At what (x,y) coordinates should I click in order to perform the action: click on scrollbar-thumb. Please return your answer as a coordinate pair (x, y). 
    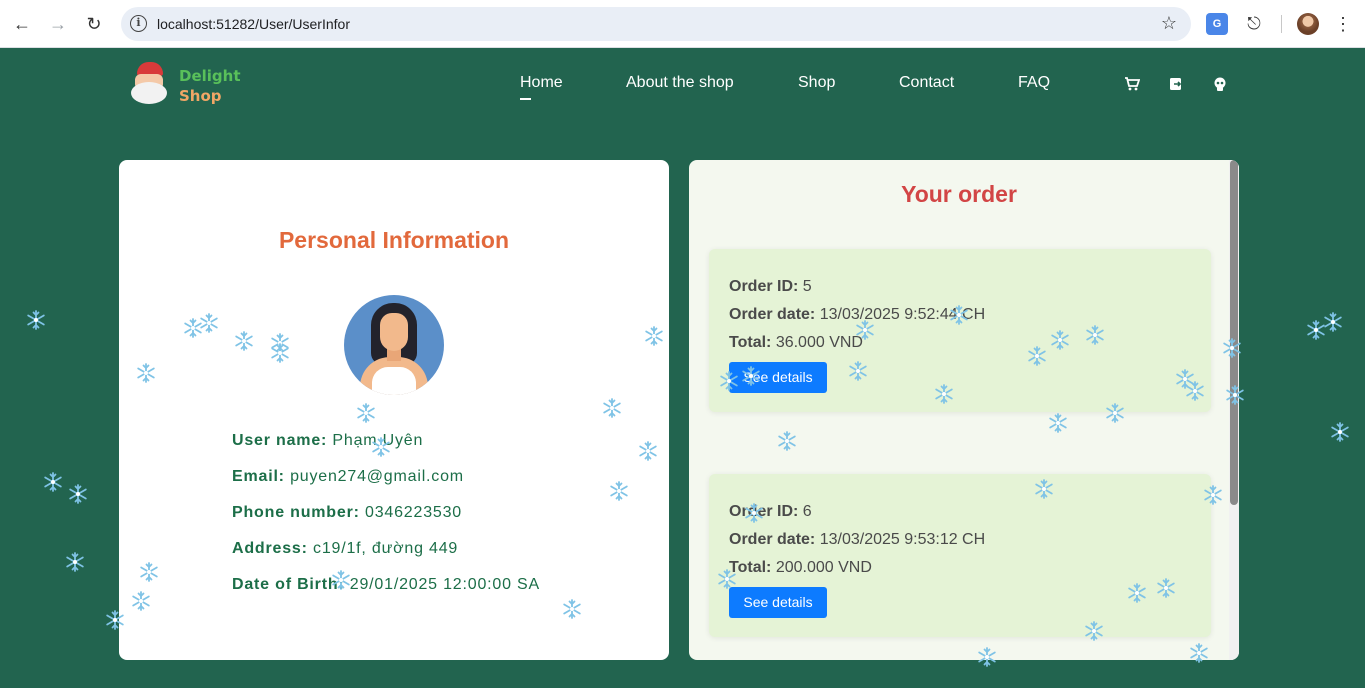
    Looking at the image, I should click on (1234, 332).